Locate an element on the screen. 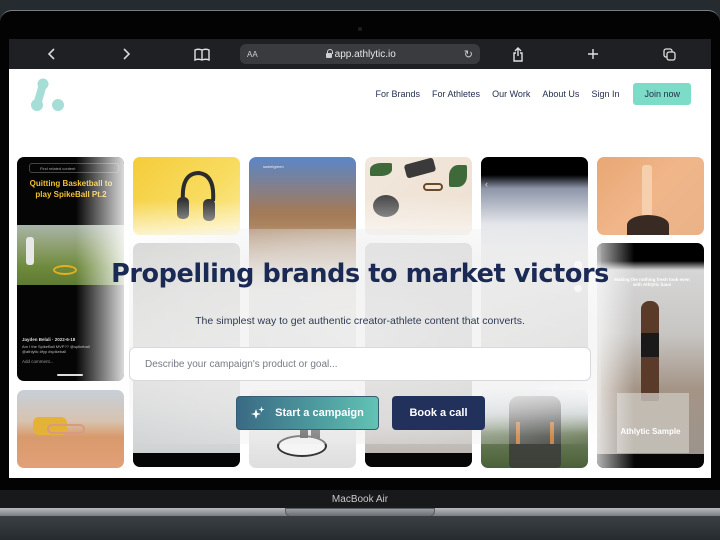 The height and width of the screenshot is (540, 720). tabs-icon is located at coordinates (669, 54).